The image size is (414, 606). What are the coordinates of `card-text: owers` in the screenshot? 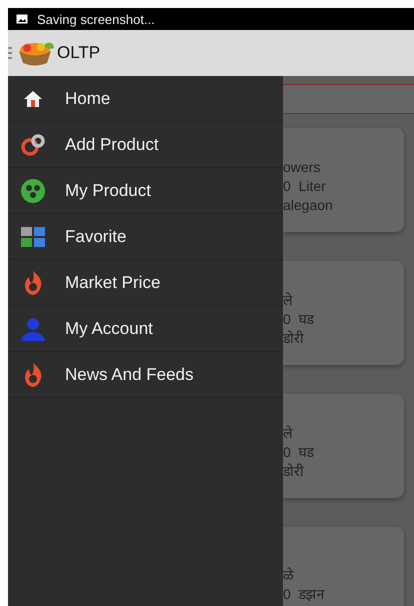 It's located at (302, 167).